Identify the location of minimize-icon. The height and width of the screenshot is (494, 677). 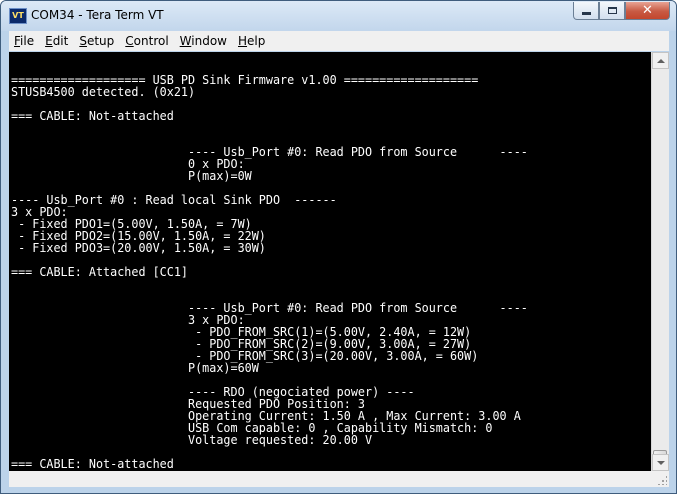
(586, 13).